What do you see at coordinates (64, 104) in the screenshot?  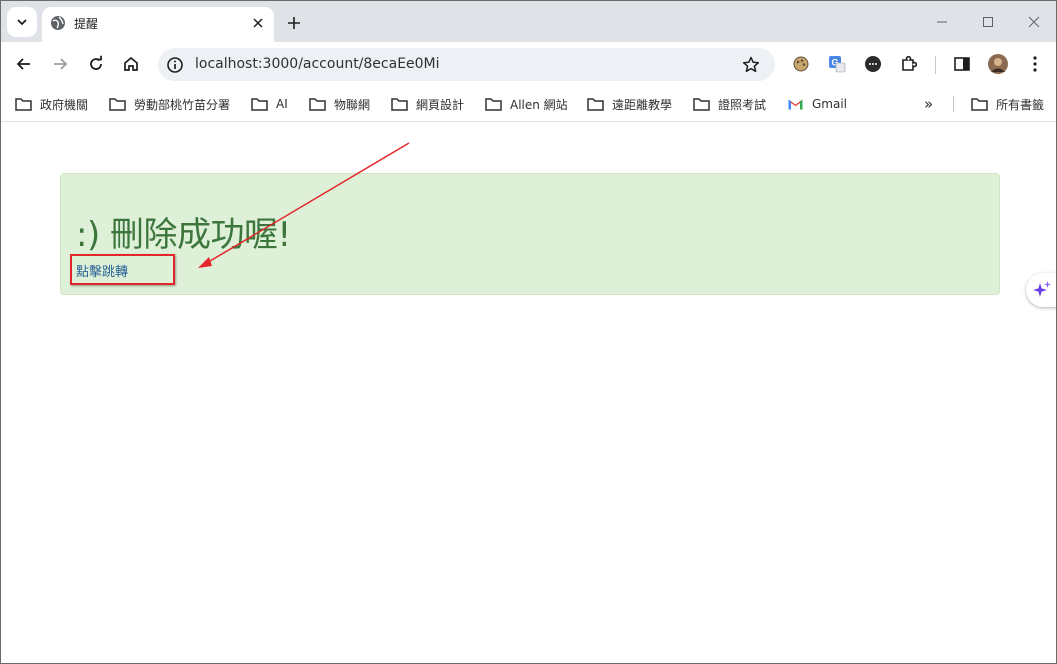 I see `bookmark-label: 政府機關` at bounding box center [64, 104].